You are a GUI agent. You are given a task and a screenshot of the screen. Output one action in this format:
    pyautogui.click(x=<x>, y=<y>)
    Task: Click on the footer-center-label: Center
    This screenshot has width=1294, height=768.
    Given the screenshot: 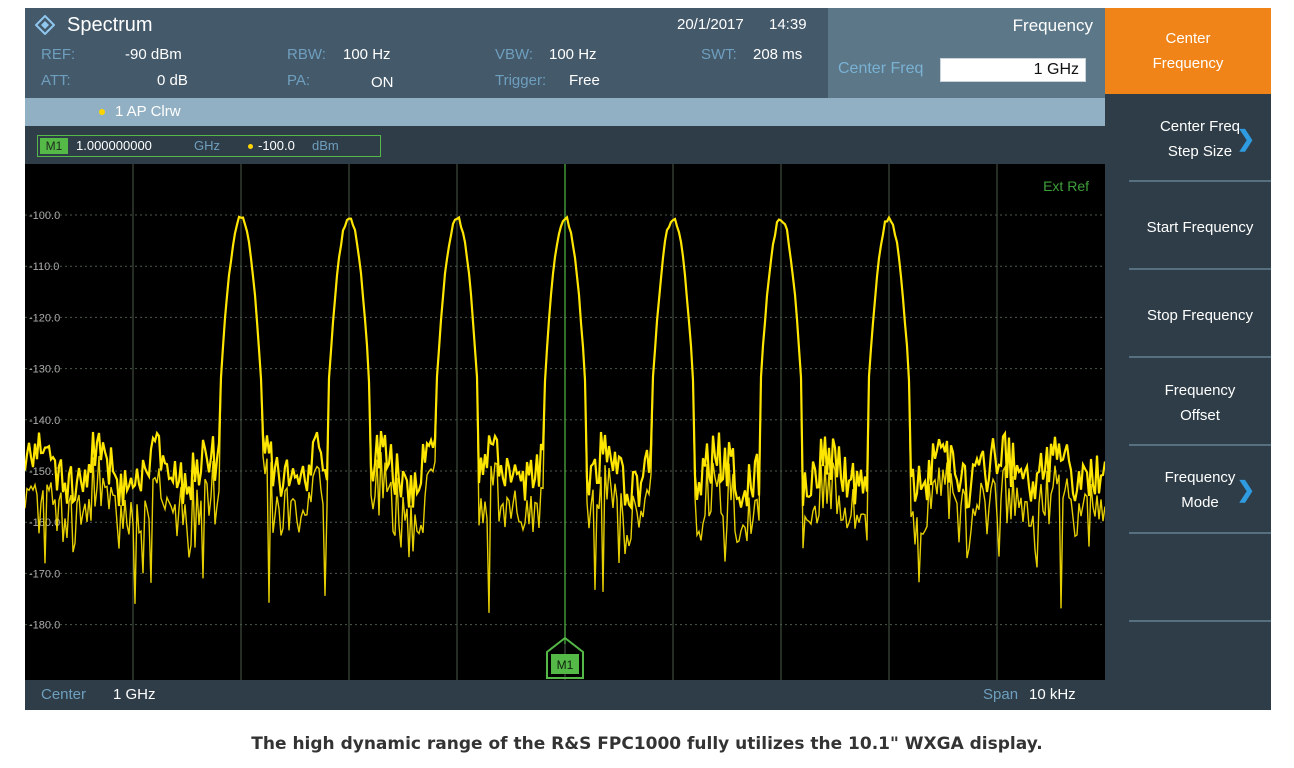 What is the action you would take?
    pyautogui.click(x=64, y=694)
    